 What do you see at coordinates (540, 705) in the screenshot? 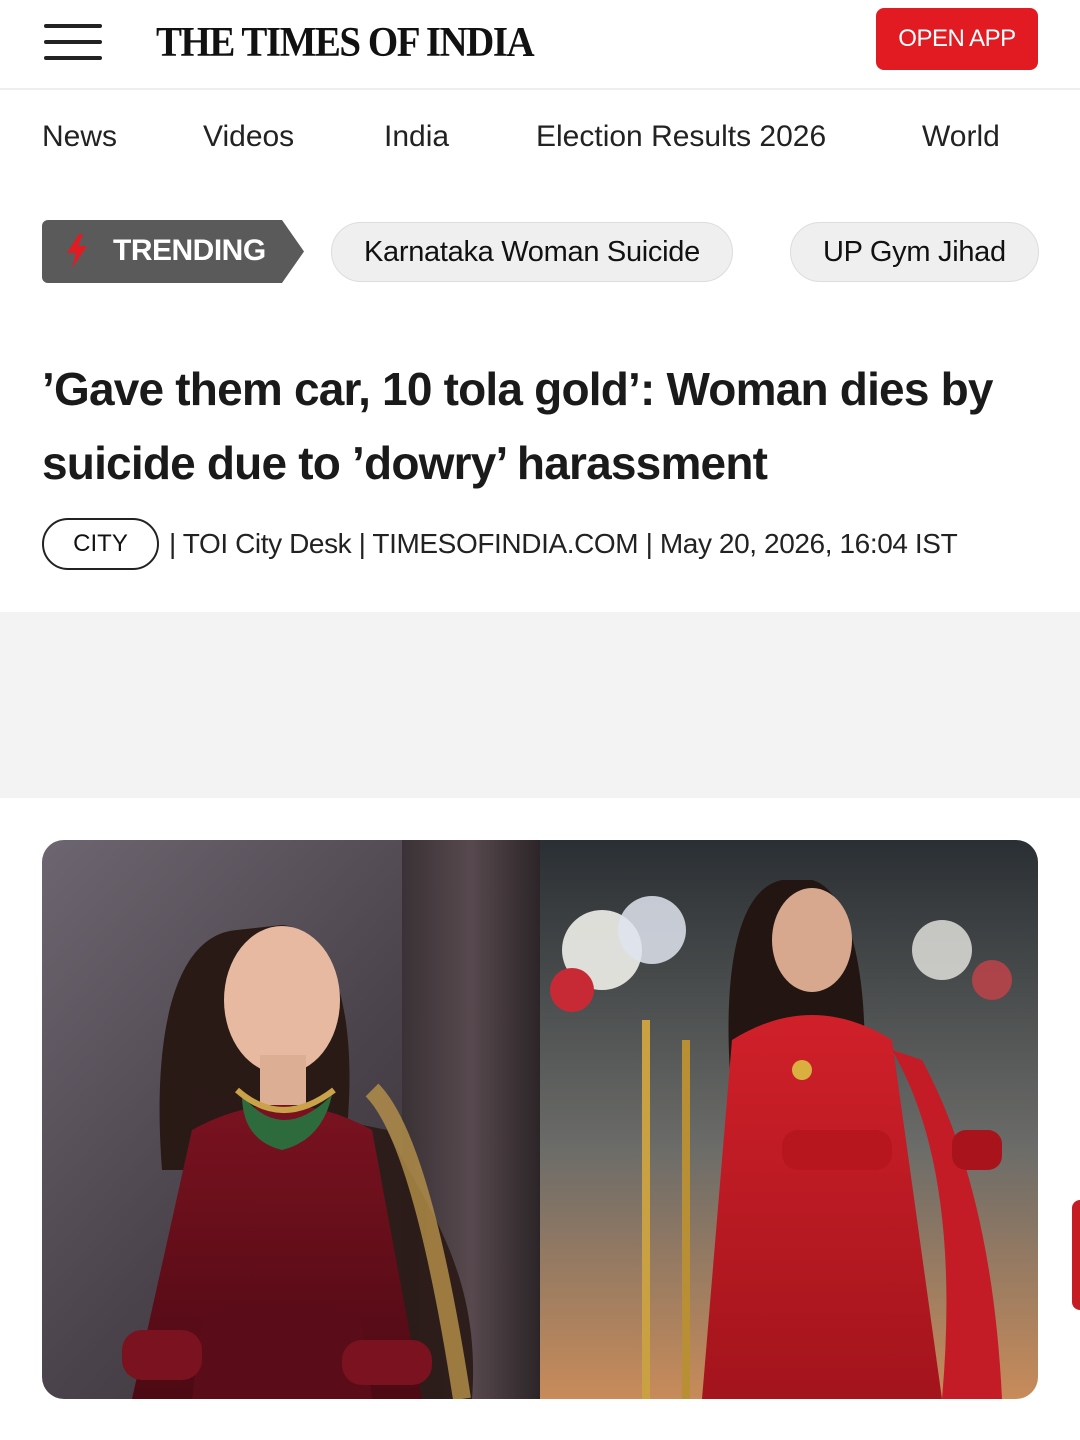
I see `ad-placeholder` at bounding box center [540, 705].